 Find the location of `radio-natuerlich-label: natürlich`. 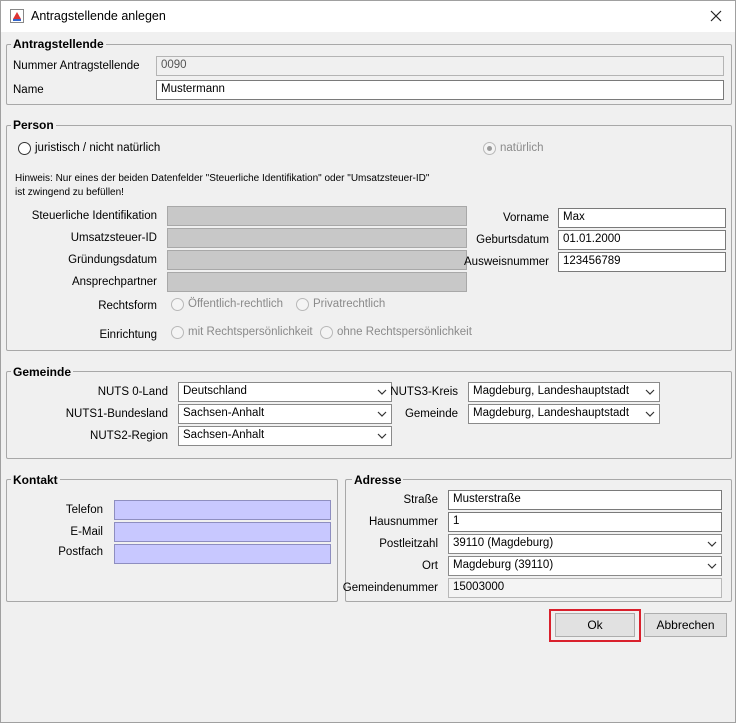

radio-natuerlich-label: natürlich is located at coordinates (522, 148).